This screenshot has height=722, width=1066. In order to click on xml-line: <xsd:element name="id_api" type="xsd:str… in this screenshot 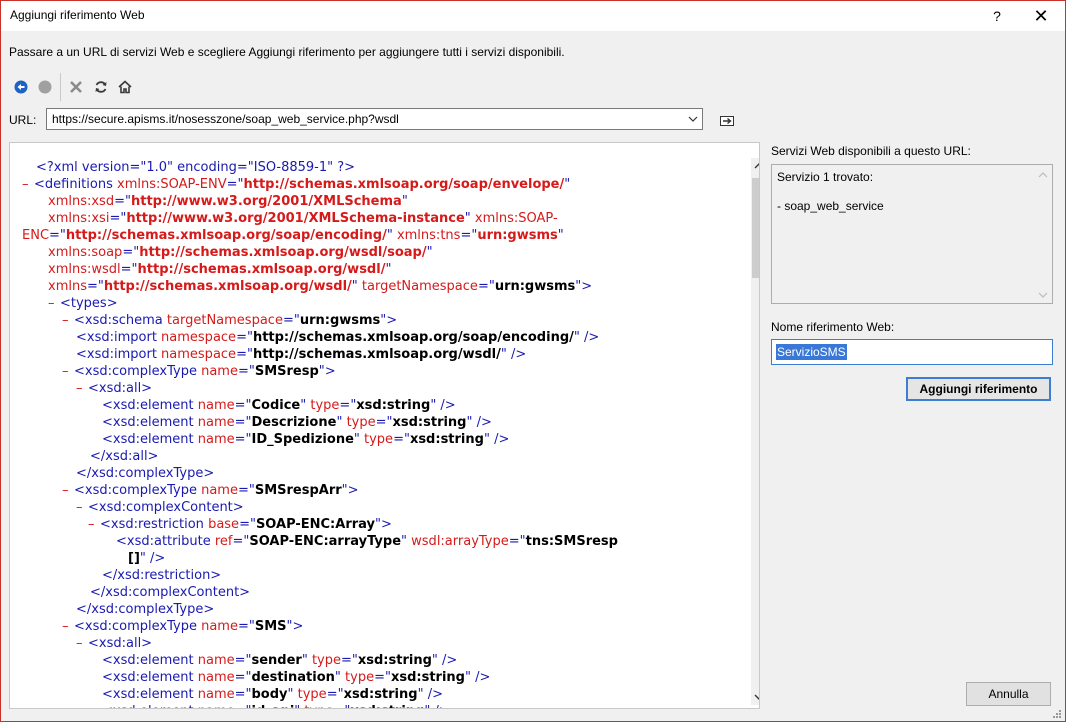, I will do `click(376, 705)`.